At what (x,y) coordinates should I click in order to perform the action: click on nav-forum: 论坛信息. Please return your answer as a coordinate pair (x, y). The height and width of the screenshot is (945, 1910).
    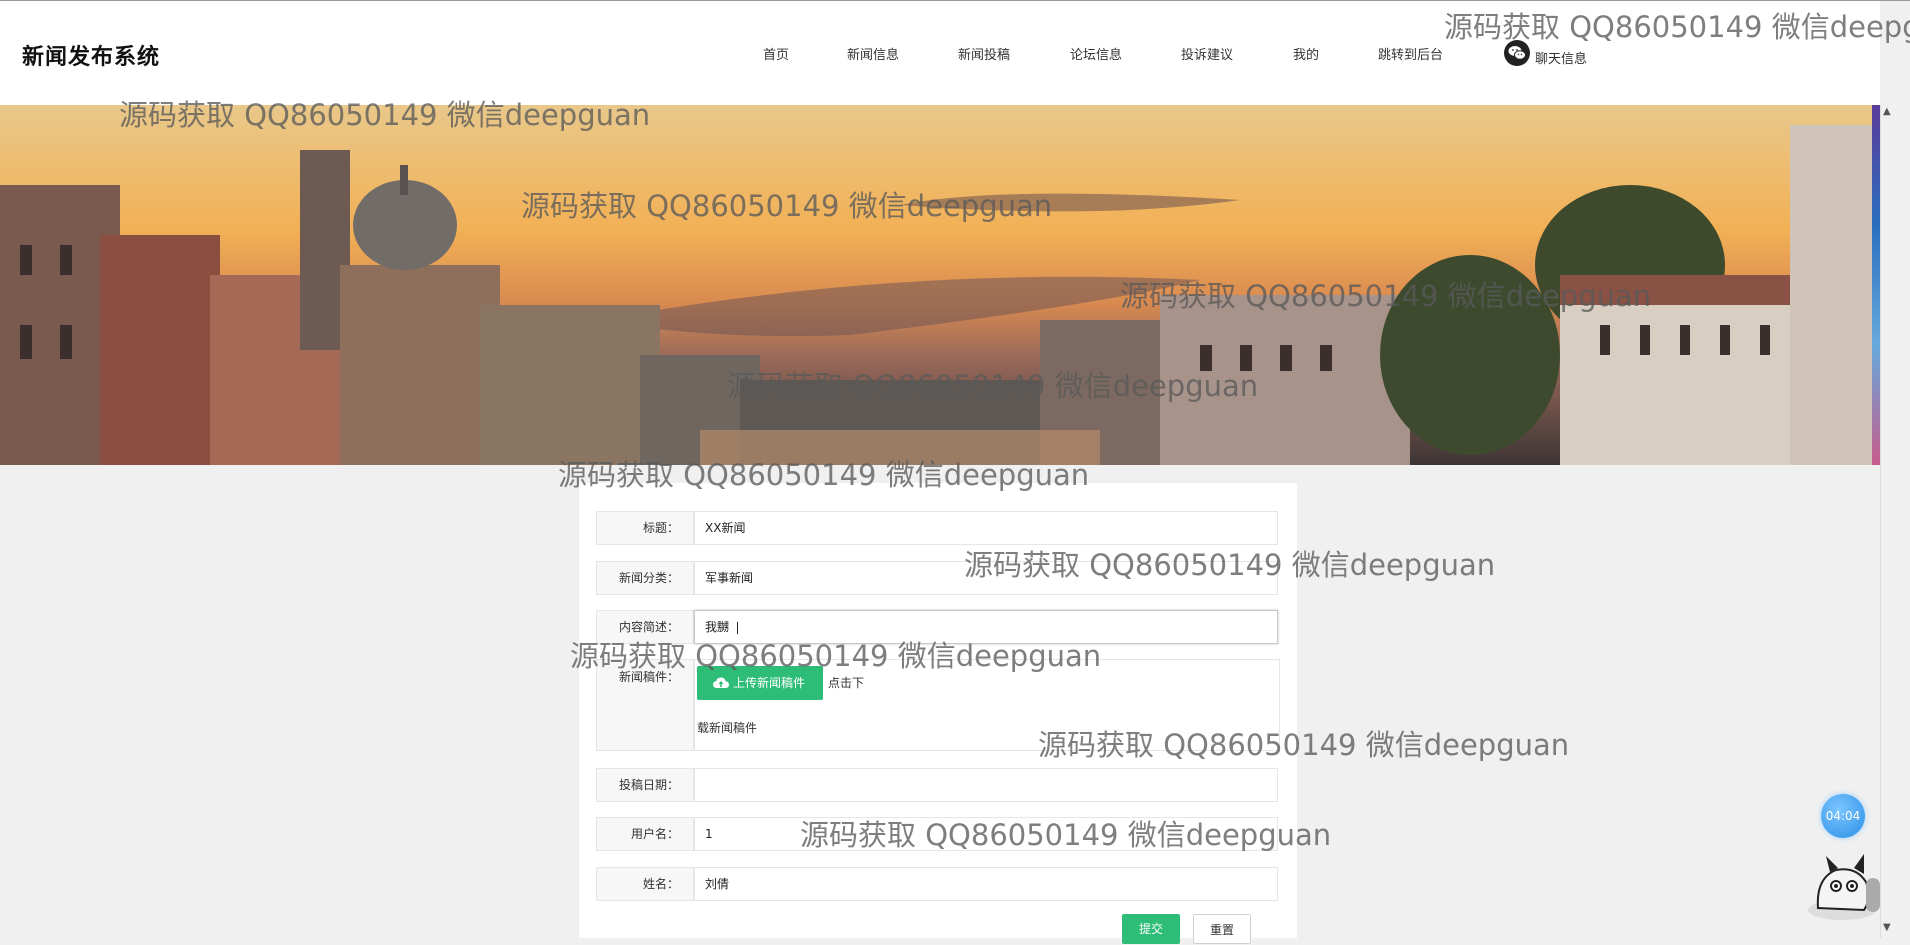
    Looking at the image, I should click on (1096, 53).